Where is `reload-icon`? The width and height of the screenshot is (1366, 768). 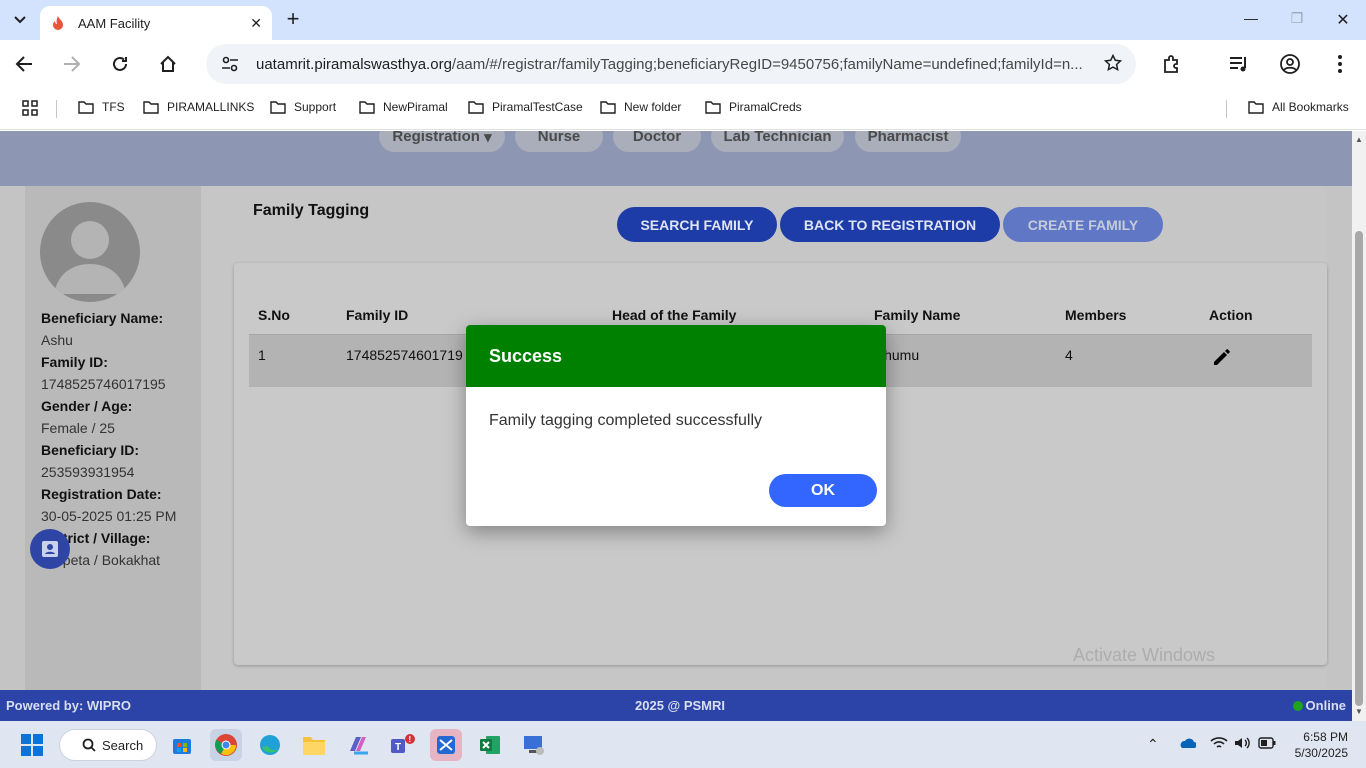 reload-icon is located at coordinates (120, 64).